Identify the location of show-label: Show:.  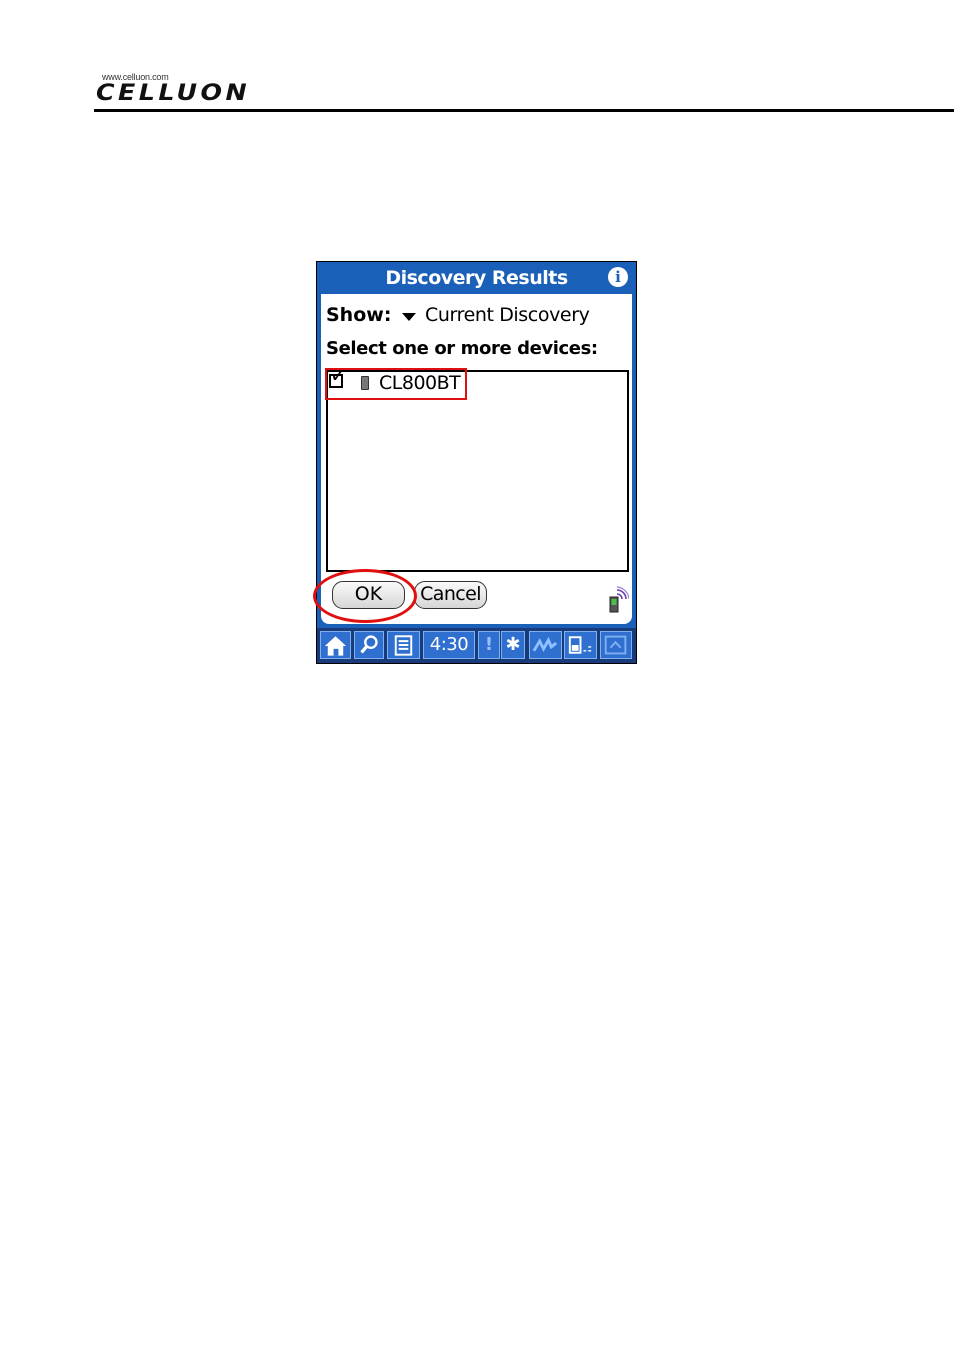
(359, 315).